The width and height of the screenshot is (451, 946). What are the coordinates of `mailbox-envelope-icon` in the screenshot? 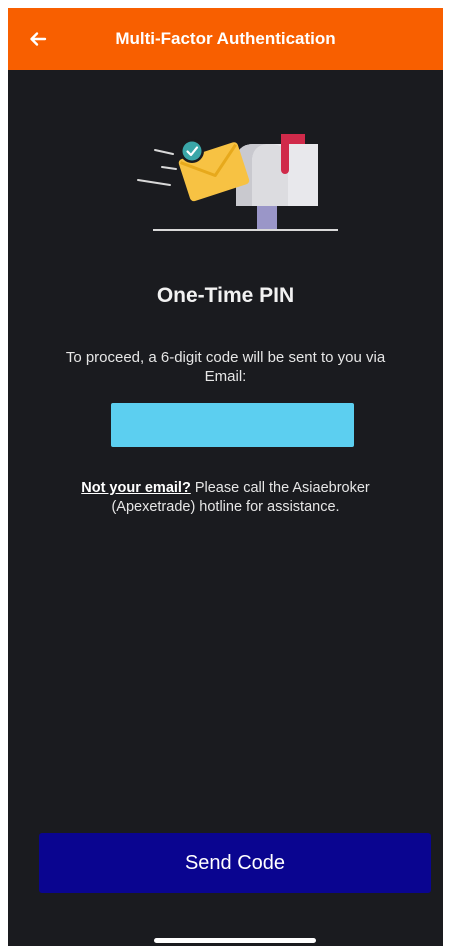 It's located at (237, 182).